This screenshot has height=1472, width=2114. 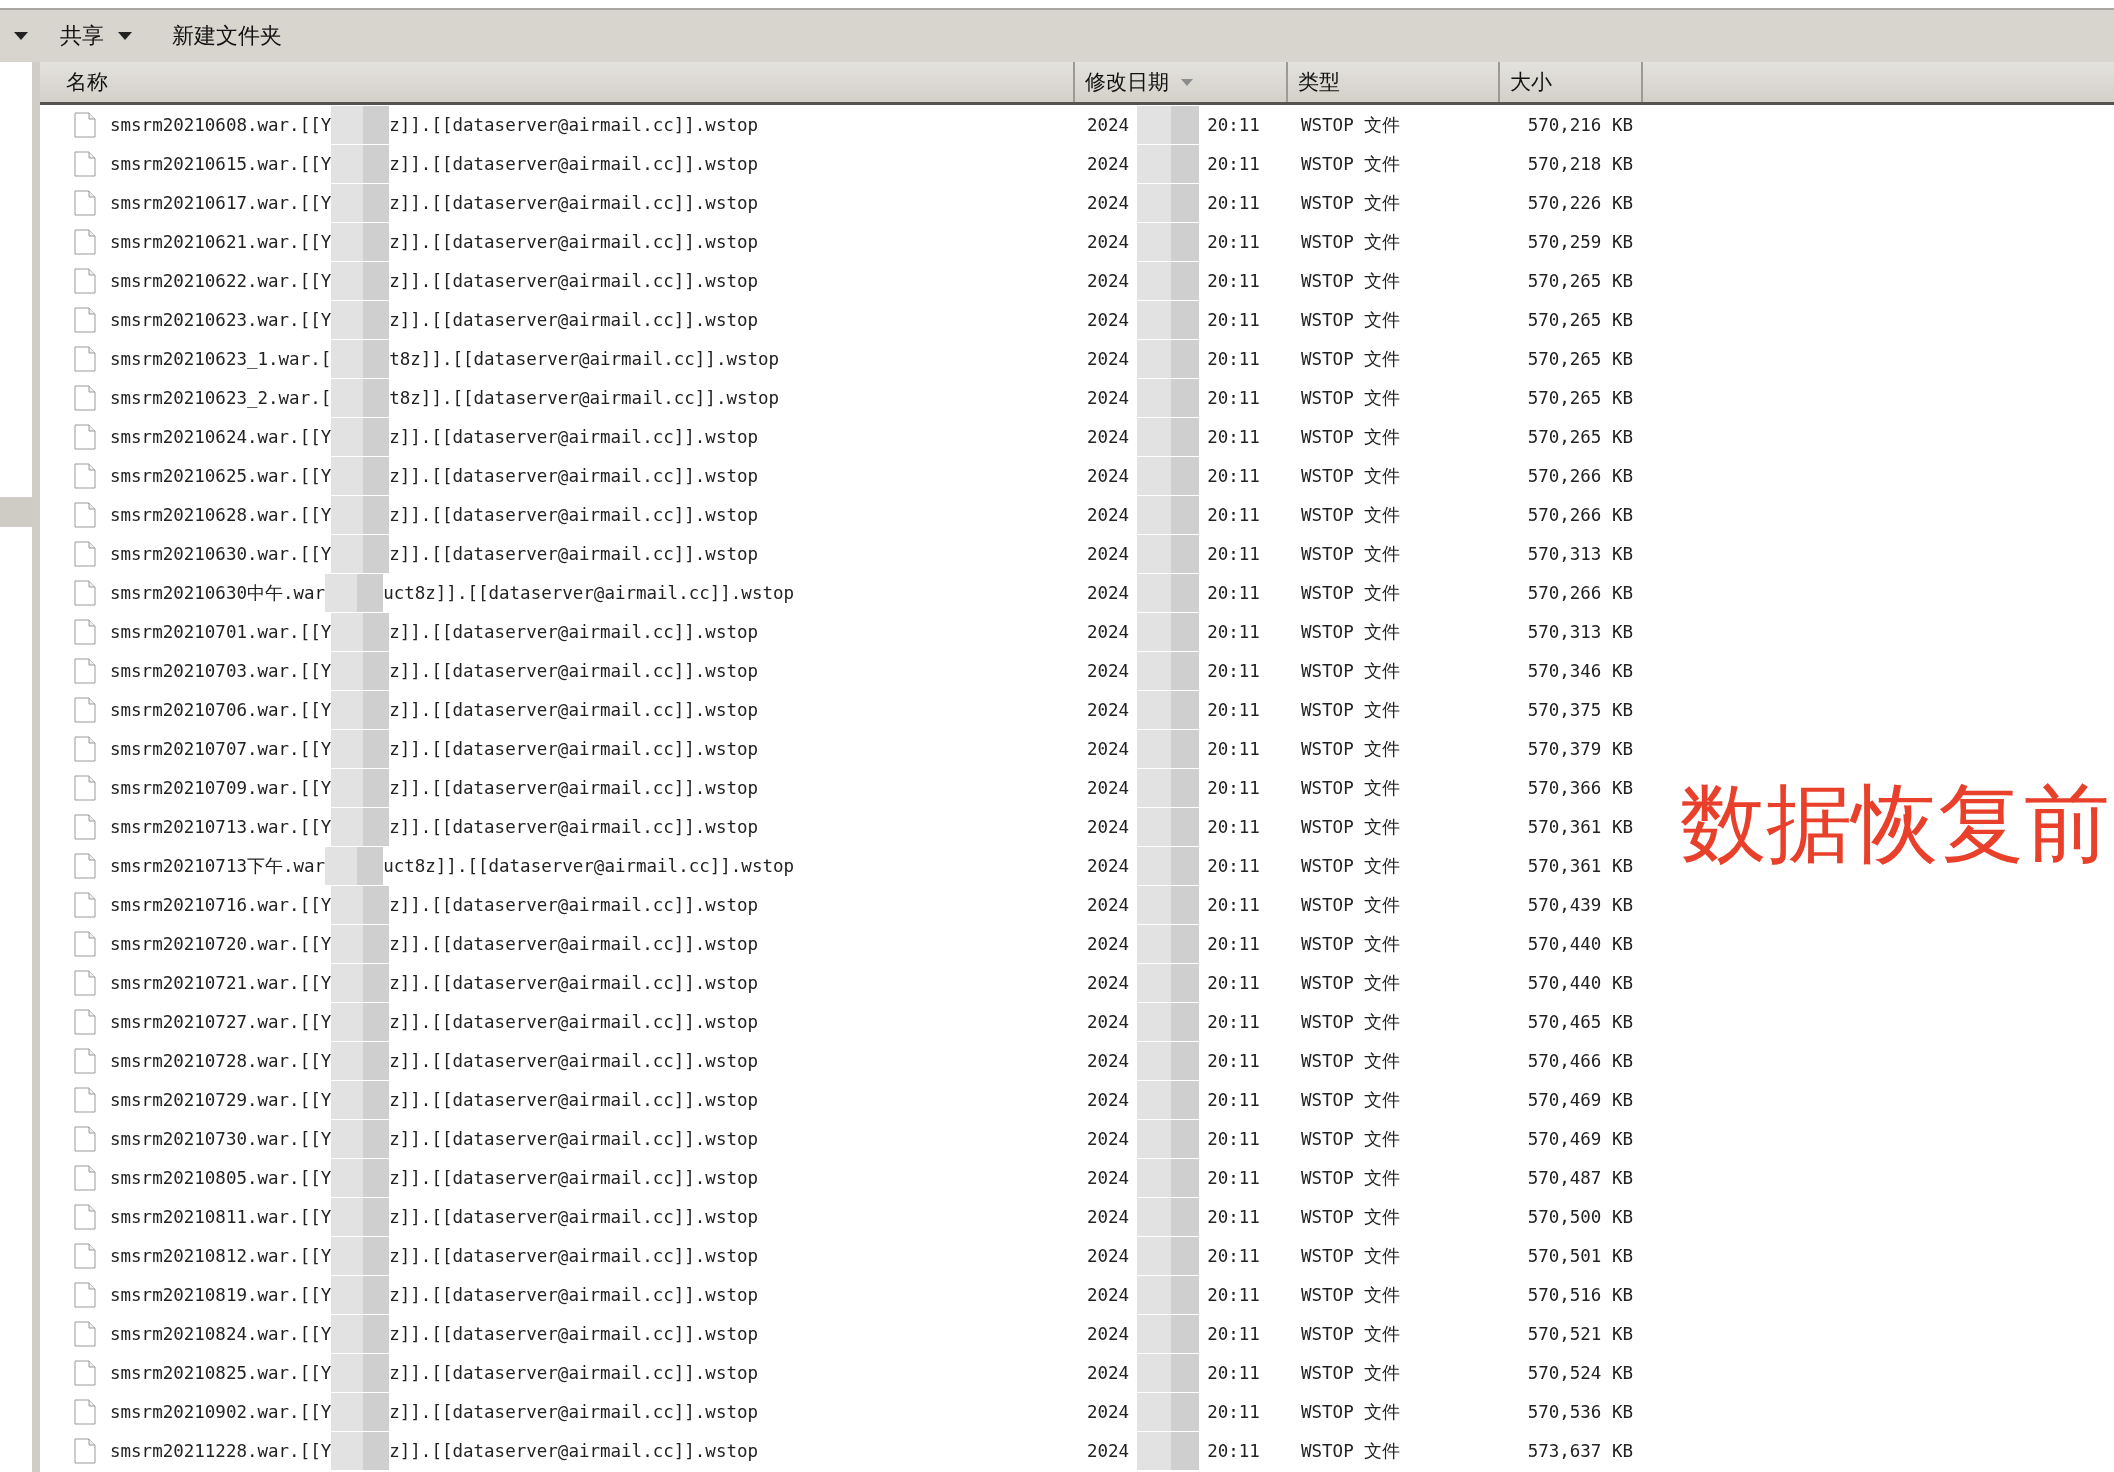 I want to click on new-folder-button: 新建文件夹, so click(x=227, y=36).